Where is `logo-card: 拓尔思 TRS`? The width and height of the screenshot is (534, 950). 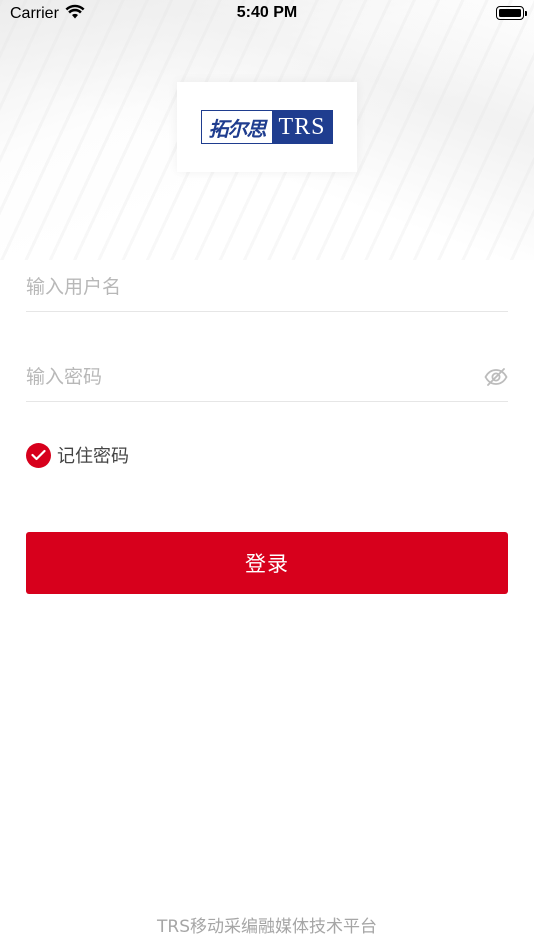
logo-card: 拓尔思 TRS is located at coordinates (267, 127).